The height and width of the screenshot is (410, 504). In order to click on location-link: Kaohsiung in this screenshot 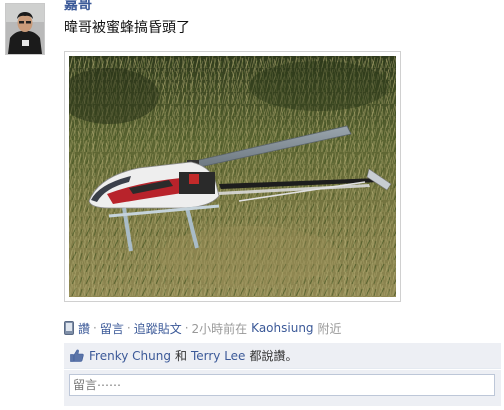, I will do `click(282, 328)`.